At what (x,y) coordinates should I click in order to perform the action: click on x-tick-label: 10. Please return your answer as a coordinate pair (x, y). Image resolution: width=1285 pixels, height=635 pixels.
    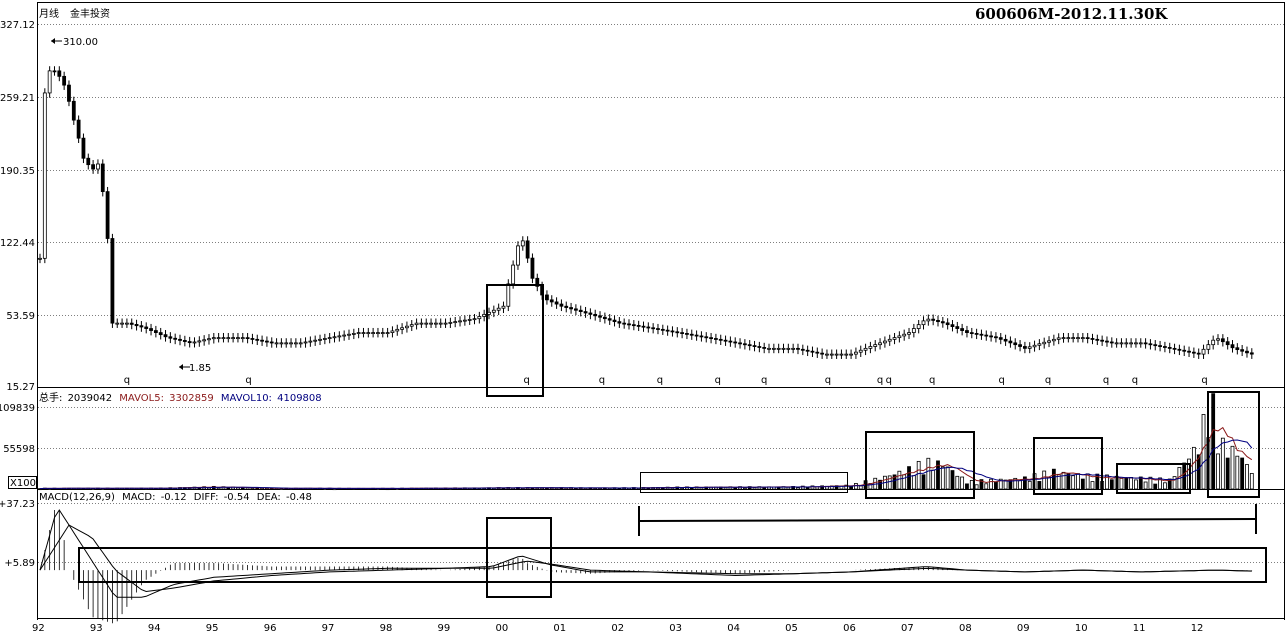
    Looking at the image, I should click on (1081, 628).